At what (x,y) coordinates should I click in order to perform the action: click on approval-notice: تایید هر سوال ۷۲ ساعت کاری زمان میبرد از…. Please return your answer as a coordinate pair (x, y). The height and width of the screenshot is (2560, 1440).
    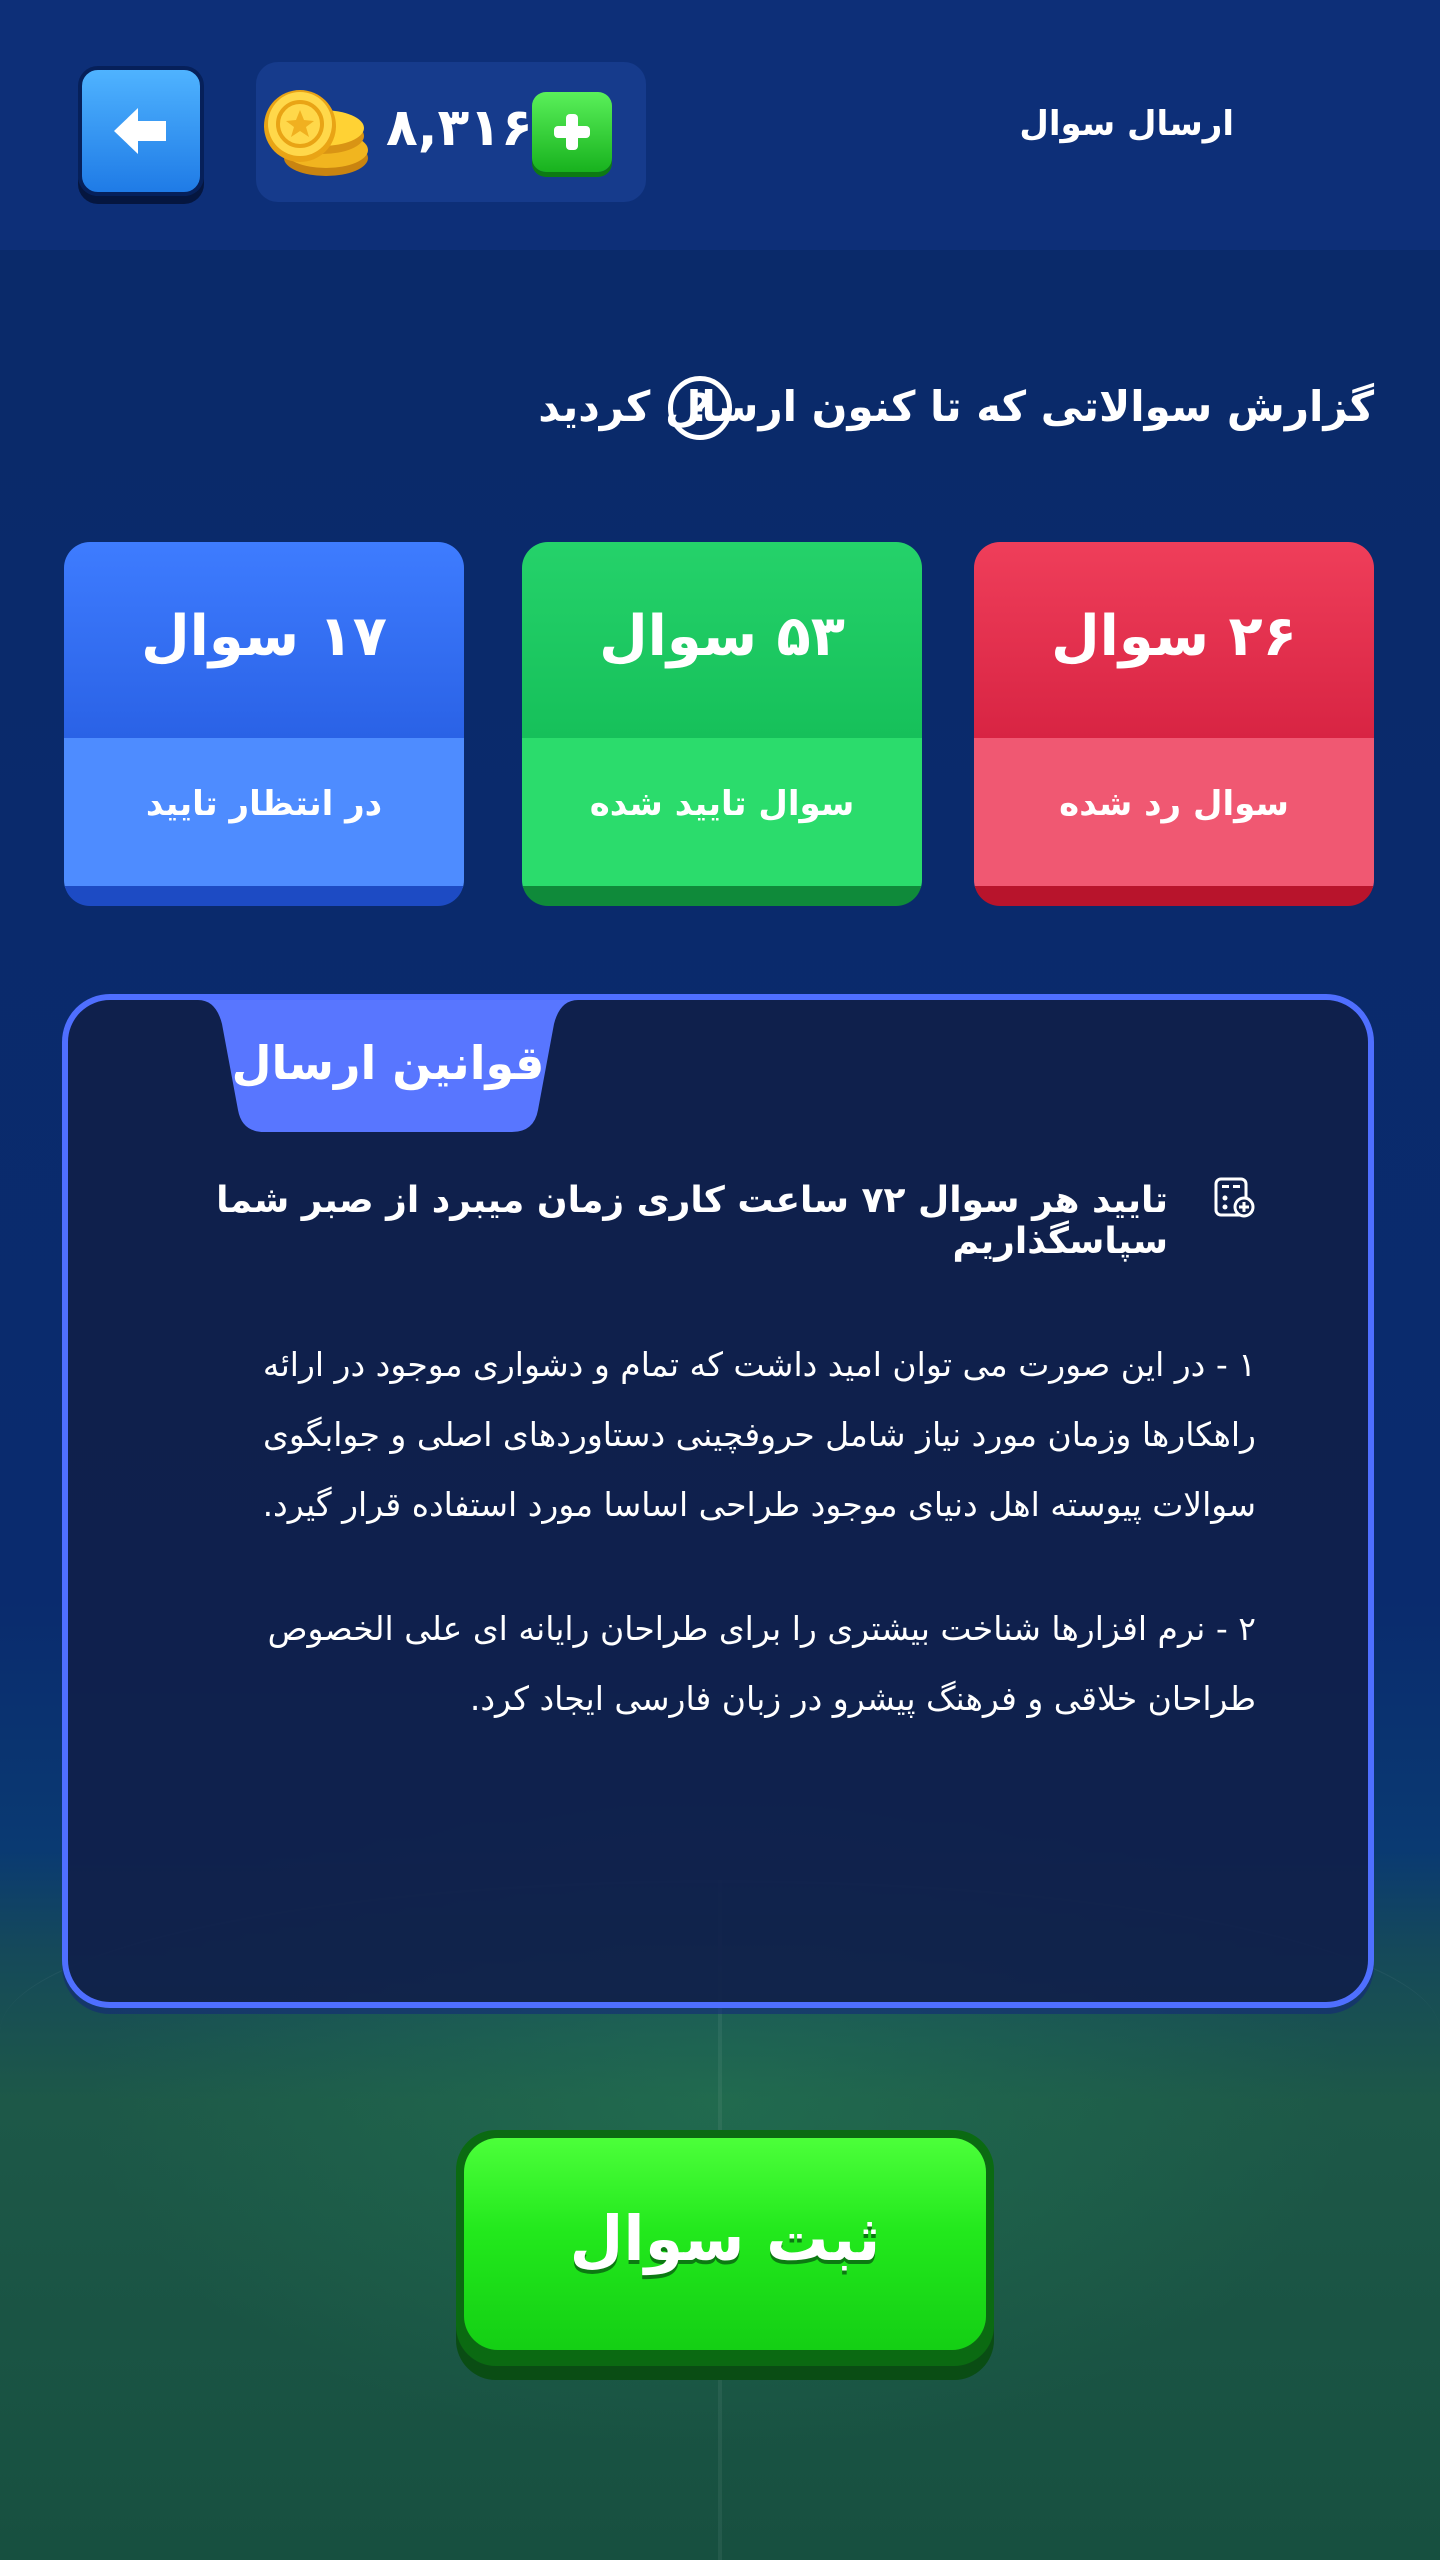
    Looking at the image, I should click on (692, 1221).